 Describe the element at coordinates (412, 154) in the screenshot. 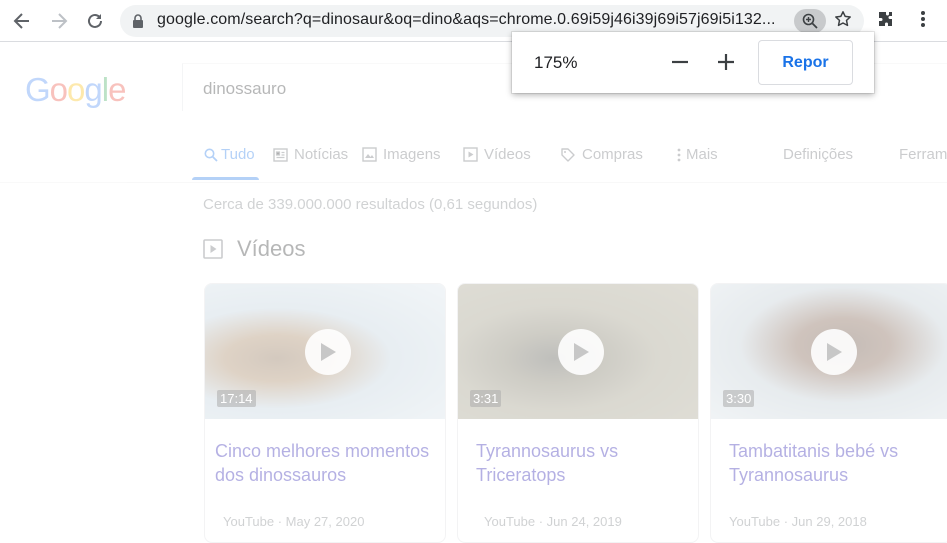

I see `tab-label: Imagens` at that location.